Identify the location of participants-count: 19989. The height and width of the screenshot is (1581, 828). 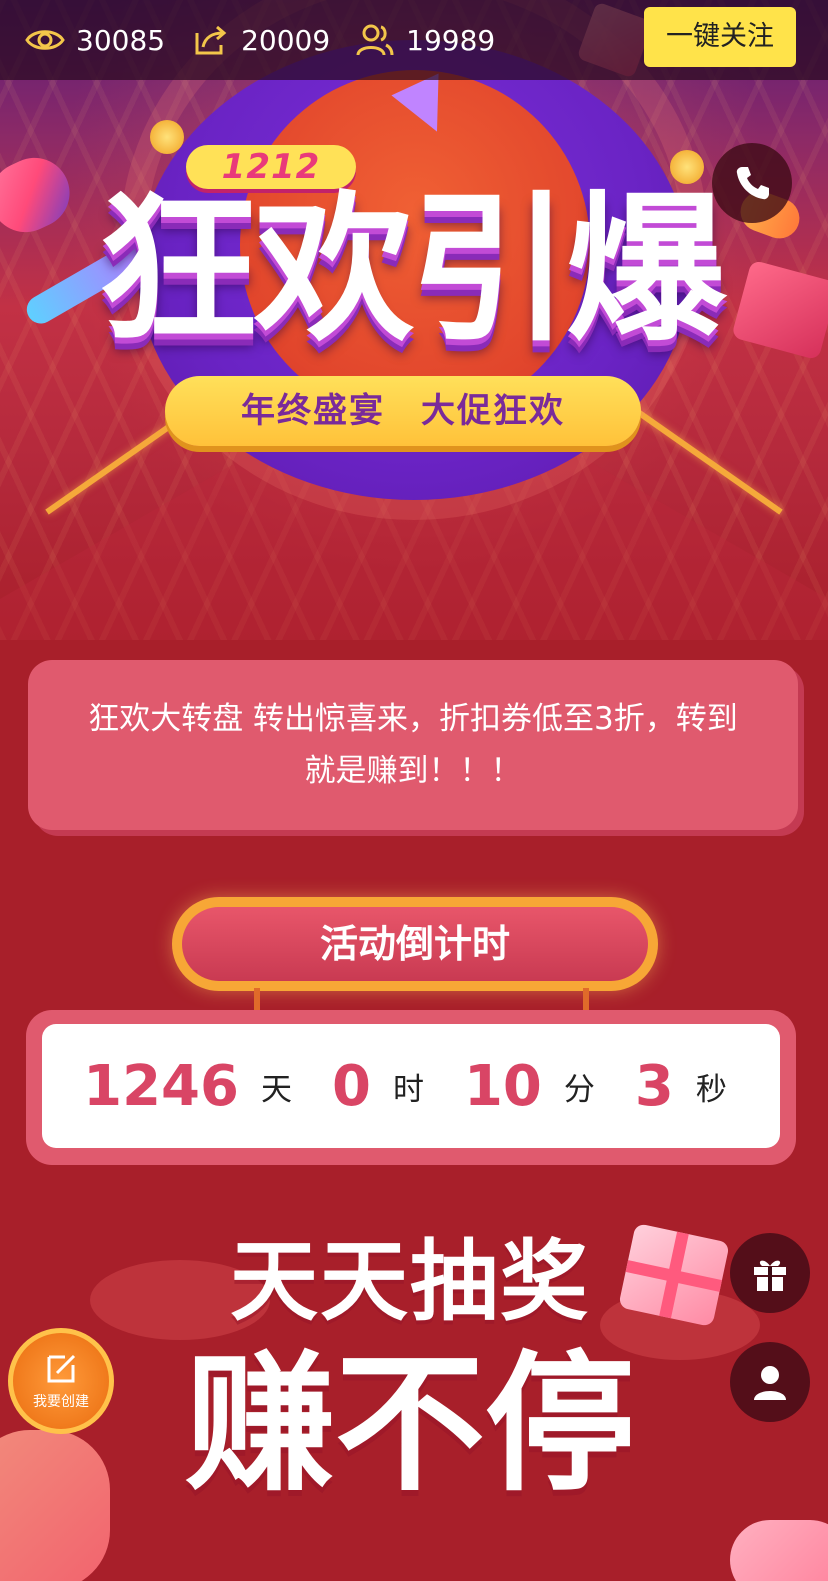
(451, 40).